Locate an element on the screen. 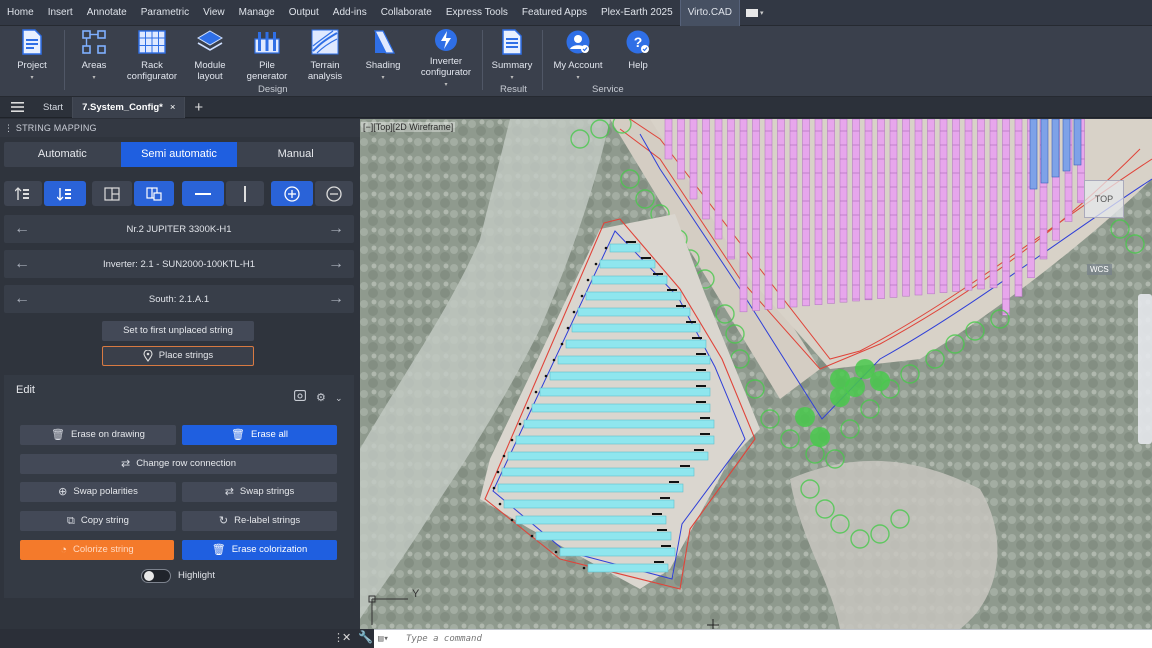 The width and height of the screenshot is (1152, 648). mode-manual: Manual is located at coordinates (295, 154).